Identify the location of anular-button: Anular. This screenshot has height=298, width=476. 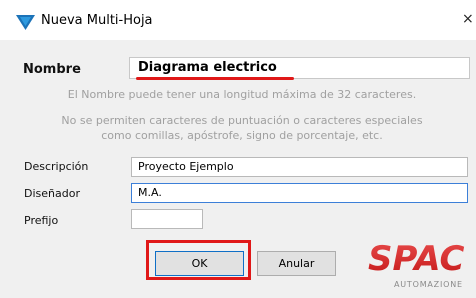
(296, 263).